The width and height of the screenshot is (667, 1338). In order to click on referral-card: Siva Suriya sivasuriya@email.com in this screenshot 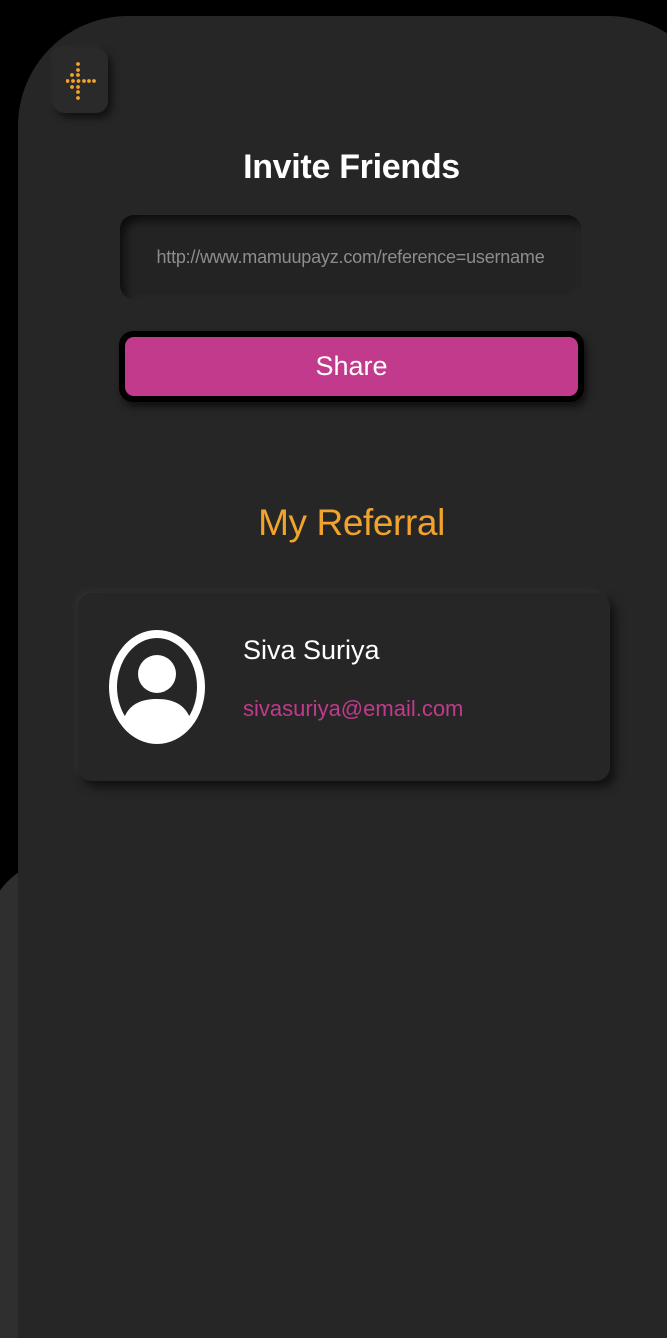, I will do `click(344, 687)`.